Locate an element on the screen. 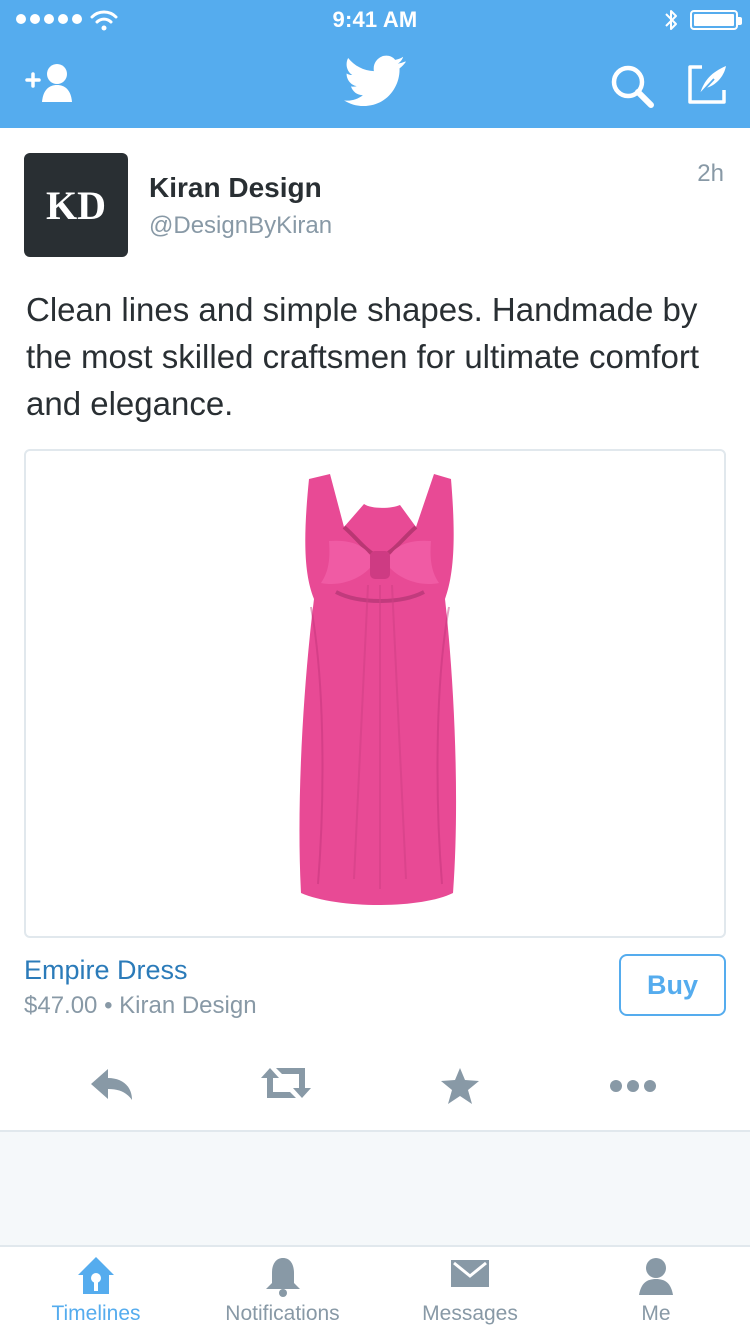  tab-timelines: Timelines is located at coordinates (96, 1290).